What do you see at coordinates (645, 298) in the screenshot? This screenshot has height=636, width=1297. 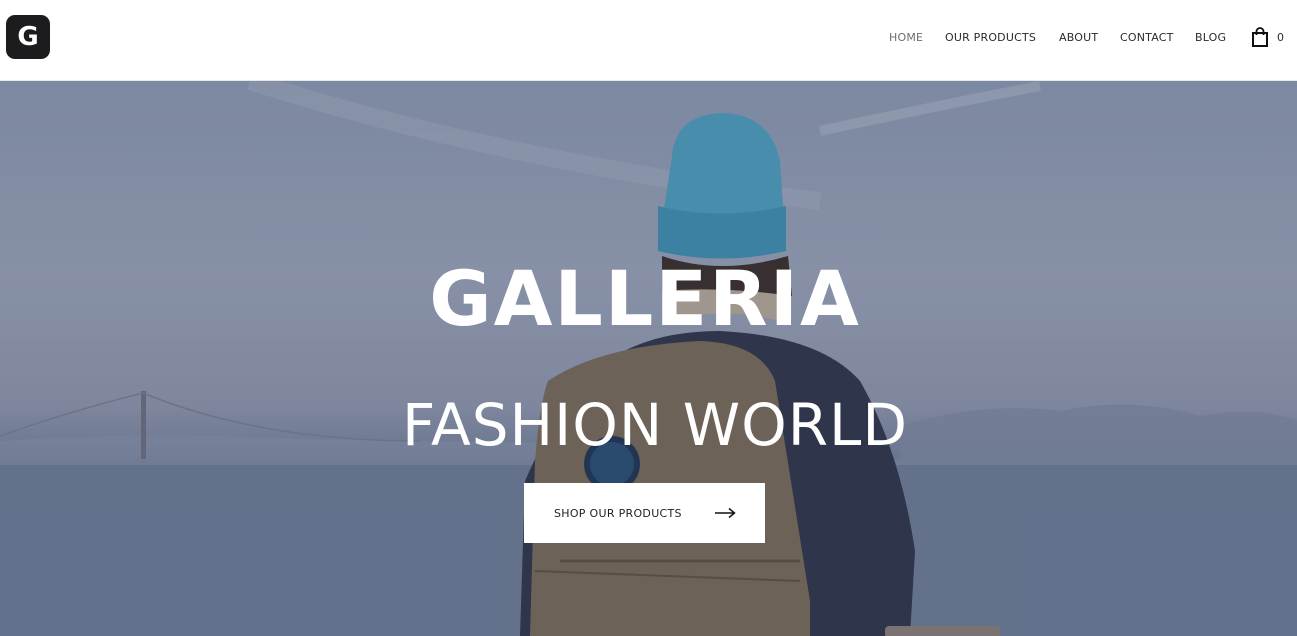 I see `hero-title: GALLERIA` at bounding box center [645, 298].